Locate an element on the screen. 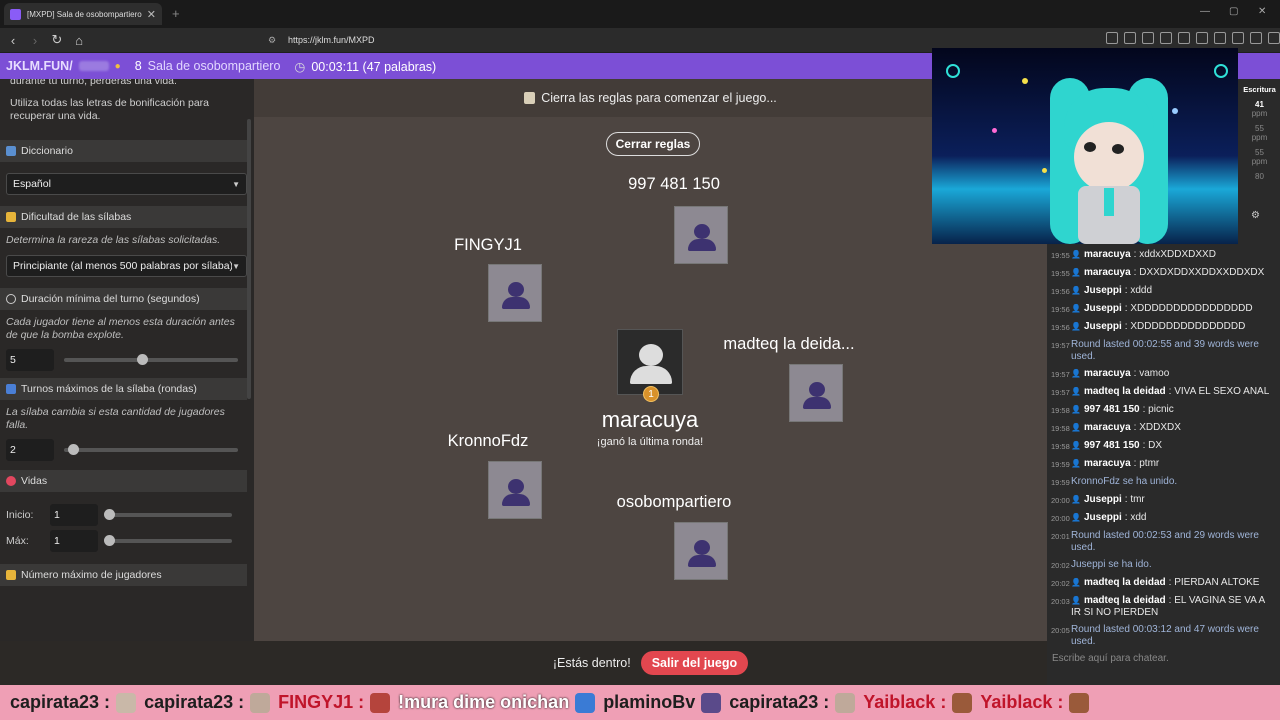 This screenshot has height=720, width=1280. close-tab-icon: ✕ is located at coordinates (151, 14).